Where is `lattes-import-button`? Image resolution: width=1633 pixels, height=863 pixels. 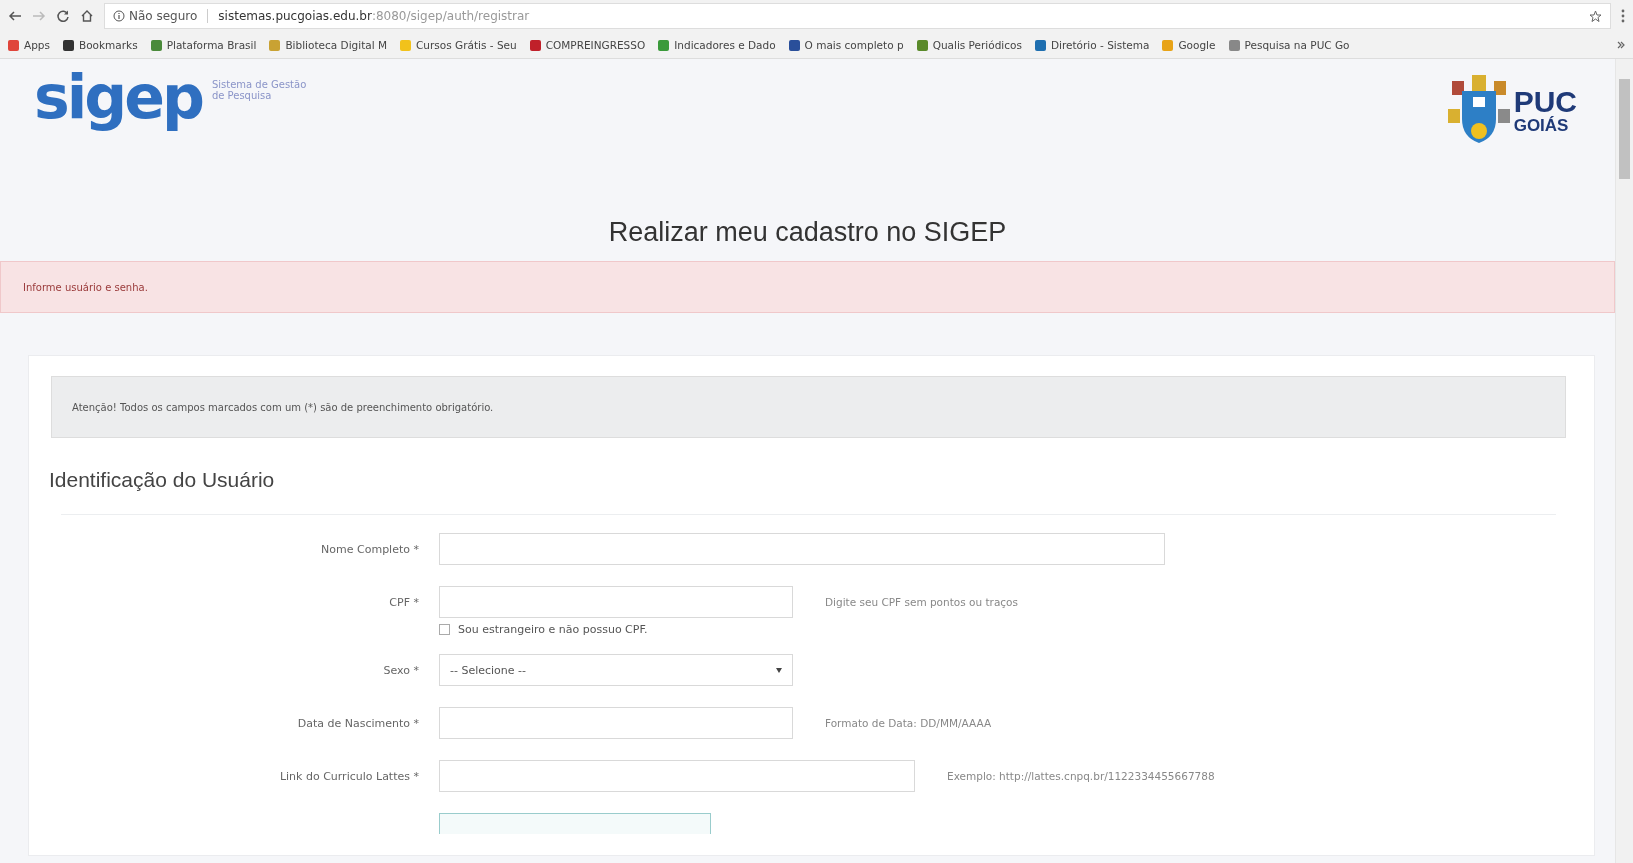
lattes-import-button is located at coordinates (575, 823).